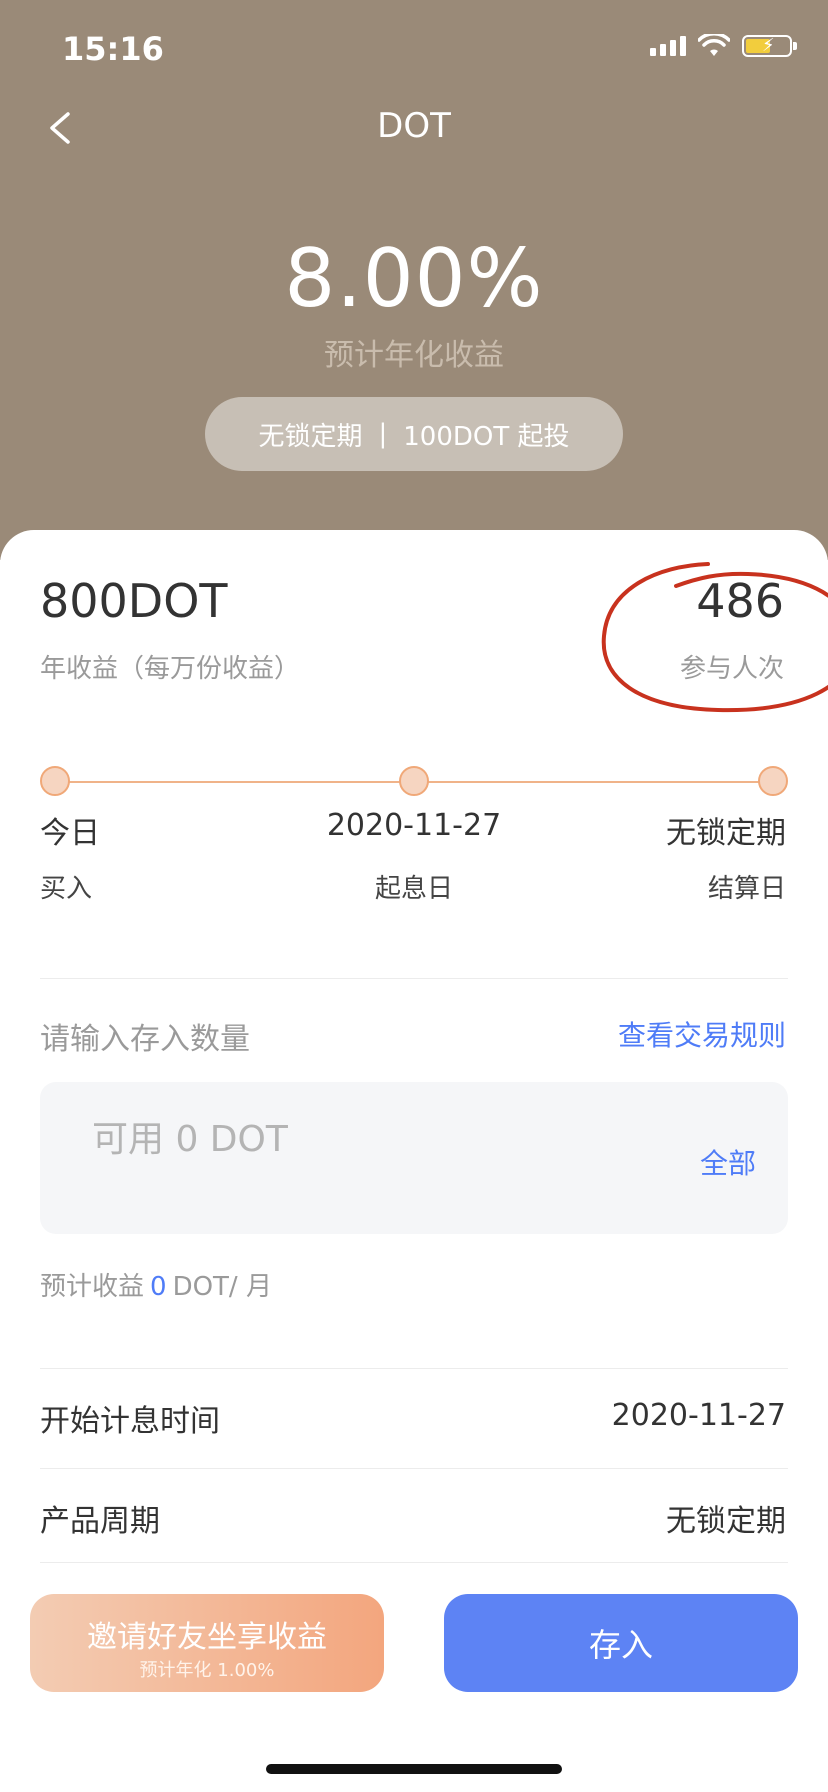  I want to click on invite-button-label: 邀请好友坐享收益, so click(207, 1637).